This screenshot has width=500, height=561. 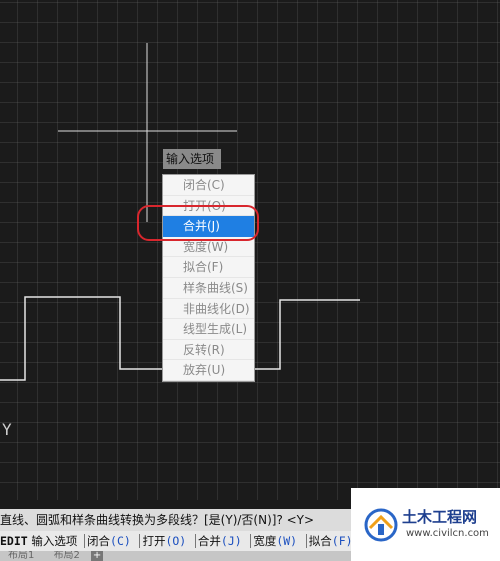 I want to click on menu-item-linetype-gen: 线型生成(L), so click(x=208, y=329).